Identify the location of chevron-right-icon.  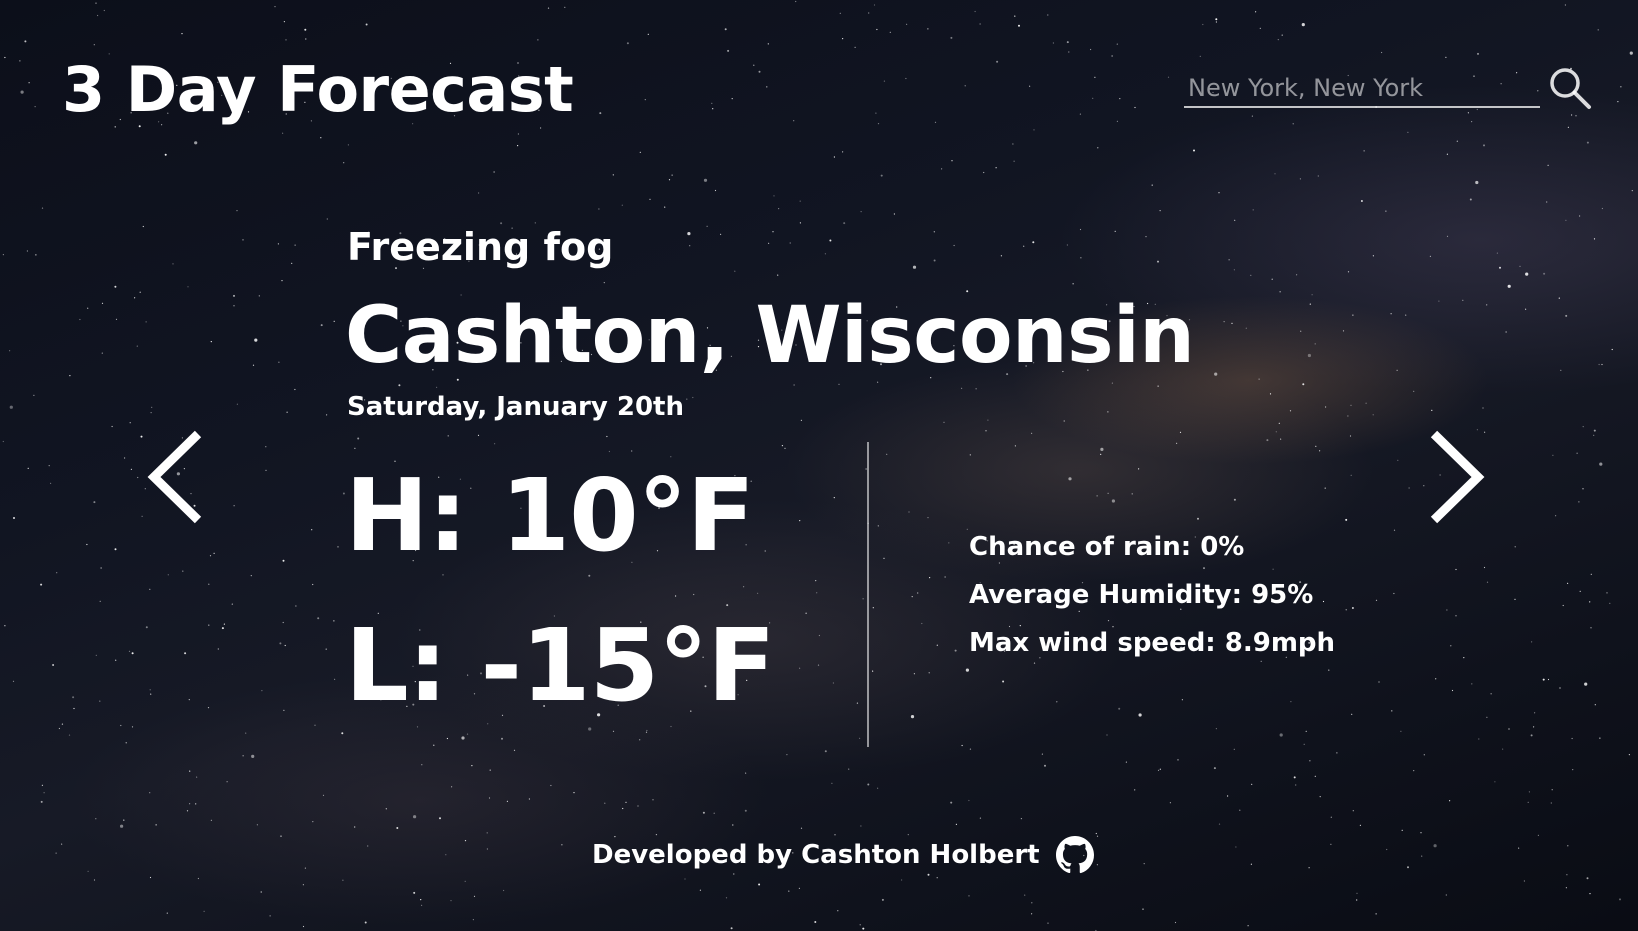
(1457, 477).